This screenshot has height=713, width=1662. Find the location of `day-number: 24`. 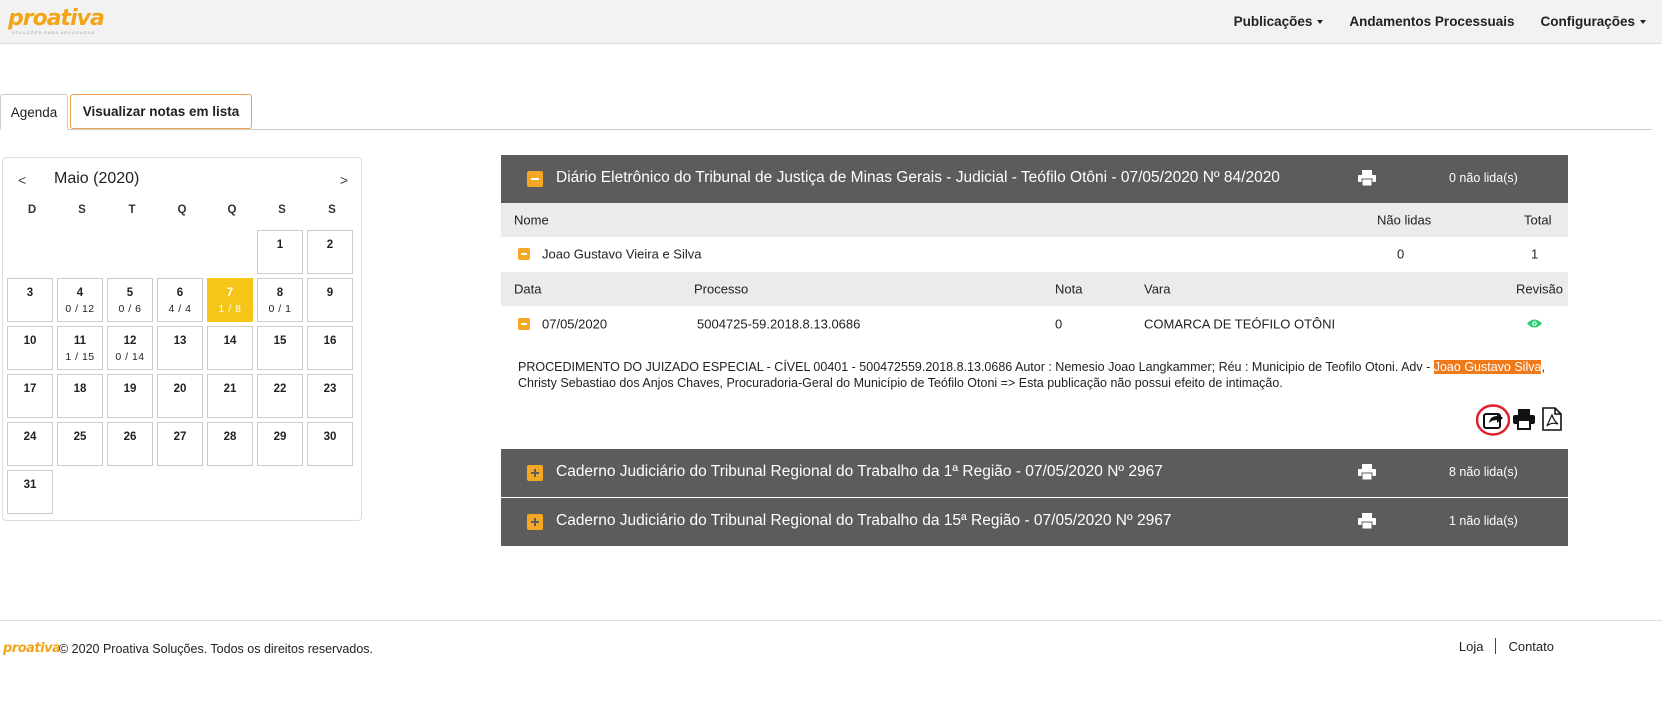

day-number: 24 is located at coordinates (30, 437).